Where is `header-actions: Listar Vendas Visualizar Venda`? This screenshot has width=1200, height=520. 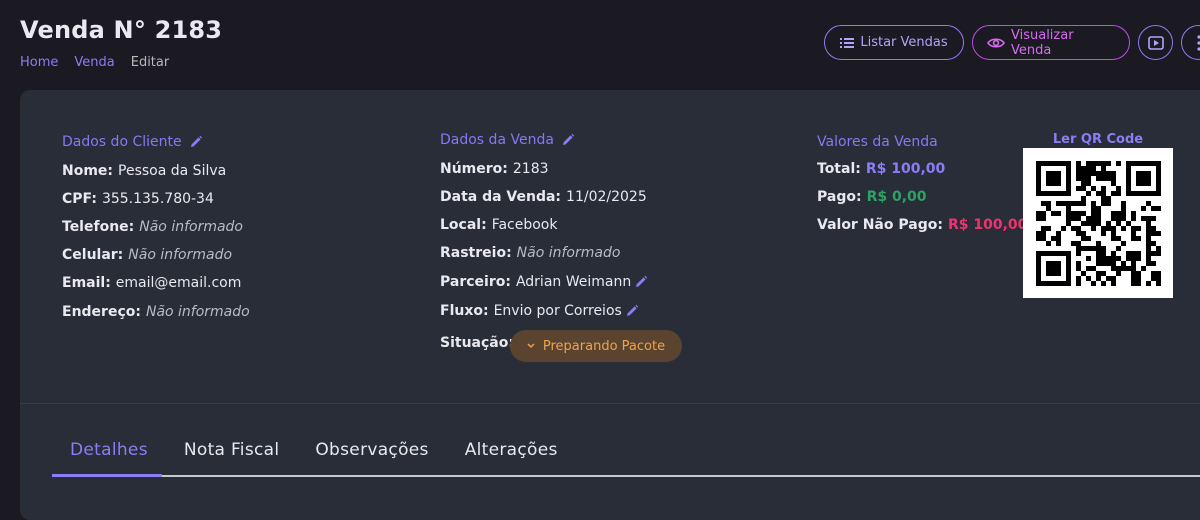 header-actions: Listar Vendas Visualizar Venda is located at coordinates (998, 42).